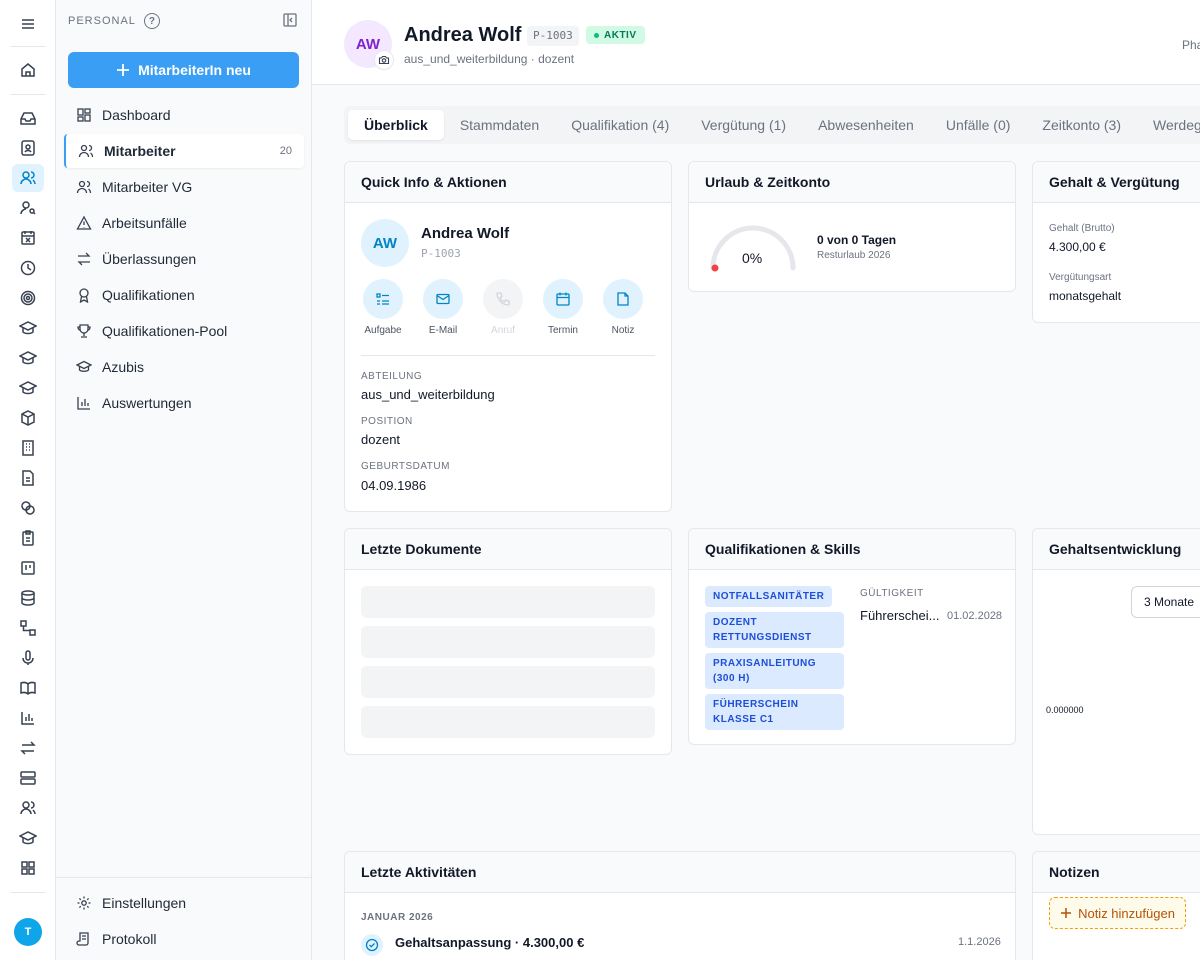 Image resolution: width=1200 pixels, height=966 pixels. What do you see at coordinates (443, 307) in the screenshot?
I see `action-email-button: E-Mail` at bounding box center [443, 307].